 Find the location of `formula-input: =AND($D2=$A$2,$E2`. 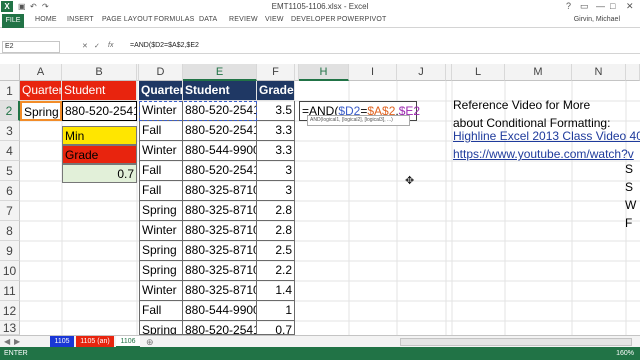

formula-input: =AND($D2=$A$2,$E2 is located at coordinates (164, 45).